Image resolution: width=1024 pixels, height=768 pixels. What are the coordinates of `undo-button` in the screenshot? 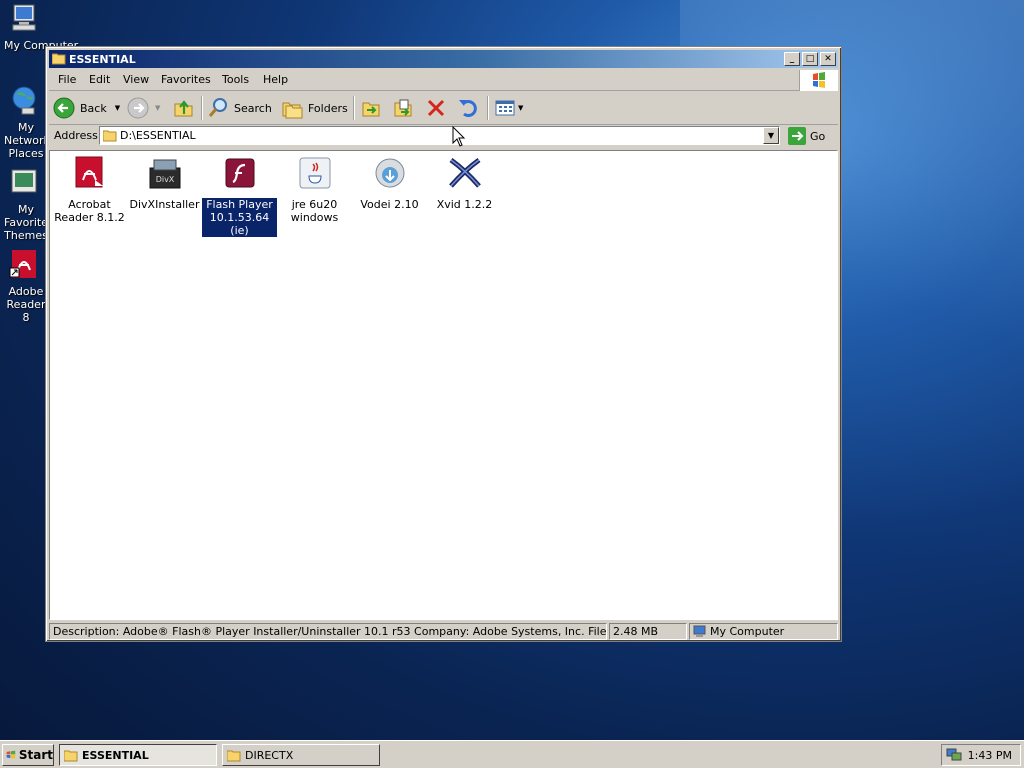 It's located at (468, 108).